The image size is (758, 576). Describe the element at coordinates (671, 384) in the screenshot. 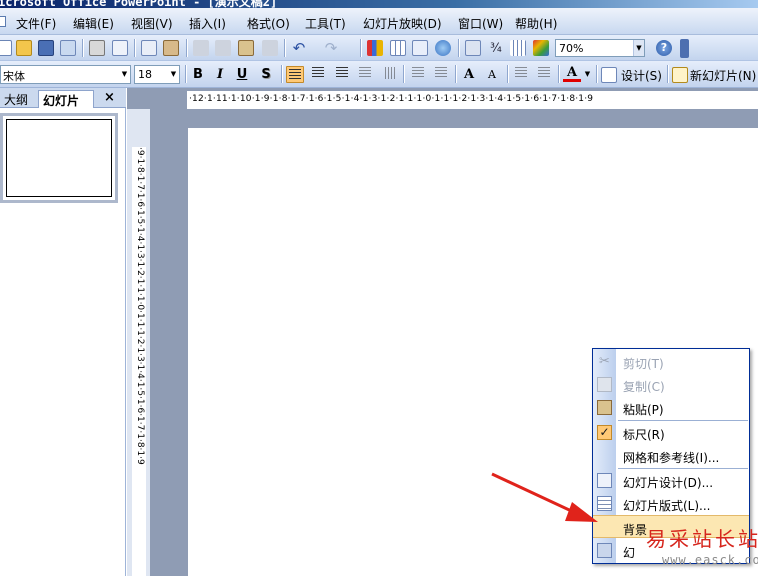

I see `menu-item-copy: 复制(C)` at that location.